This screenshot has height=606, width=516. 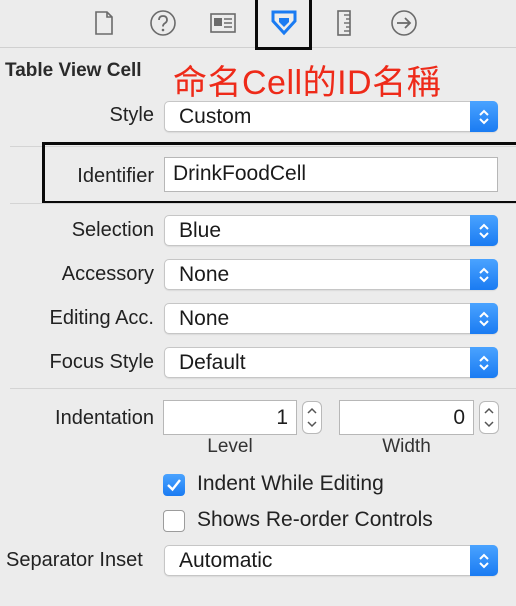 What do you see at coordinates (73, 70) in the screenshot?
I see `section-title: Table View Cell` at bounding box center [73, 70].